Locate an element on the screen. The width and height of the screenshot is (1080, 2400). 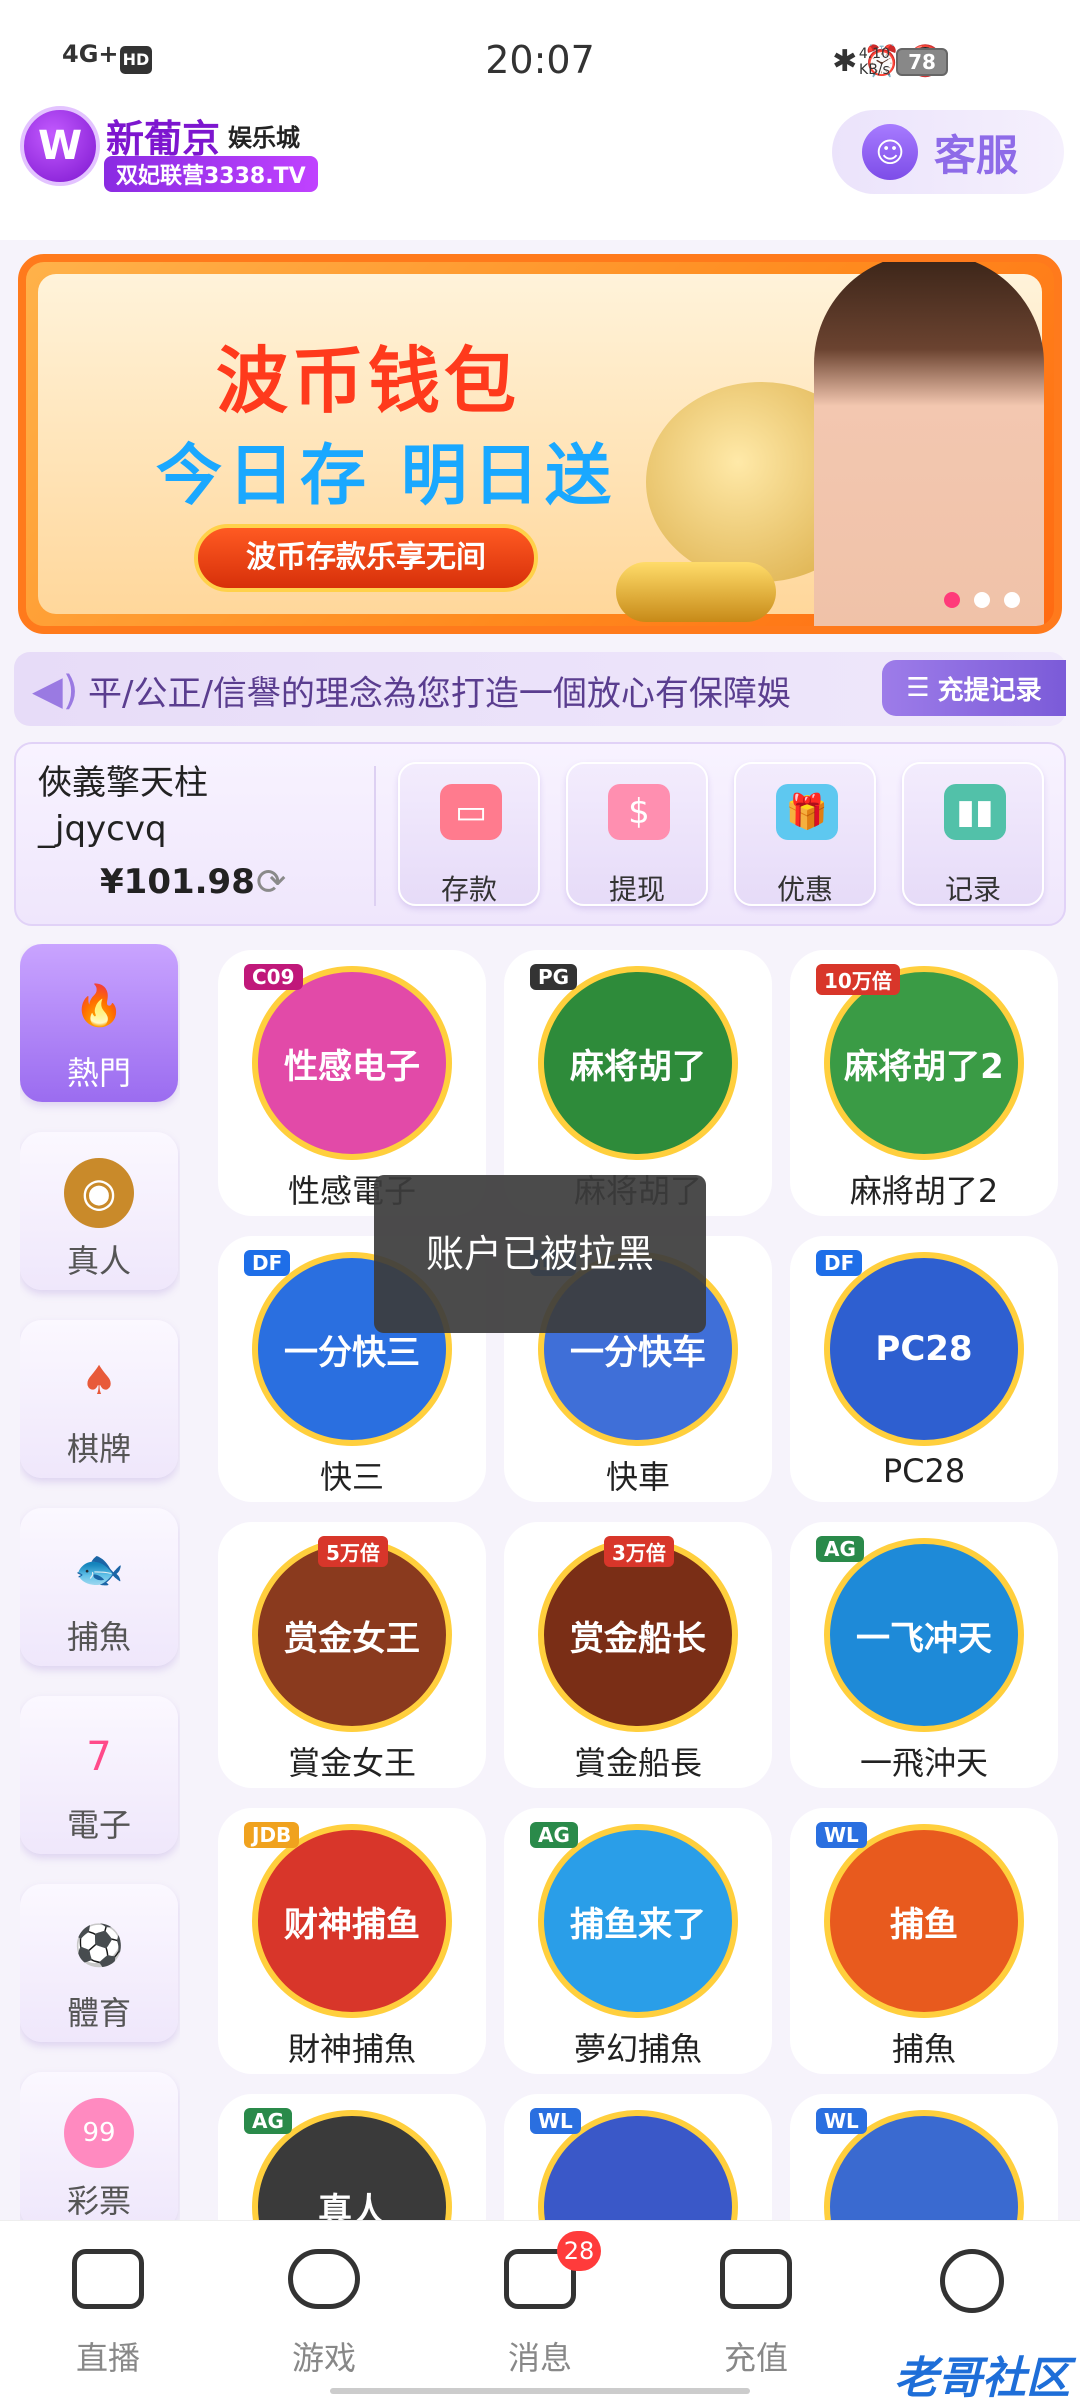
provider-tag: AG is located at coordinates (840, 1549).